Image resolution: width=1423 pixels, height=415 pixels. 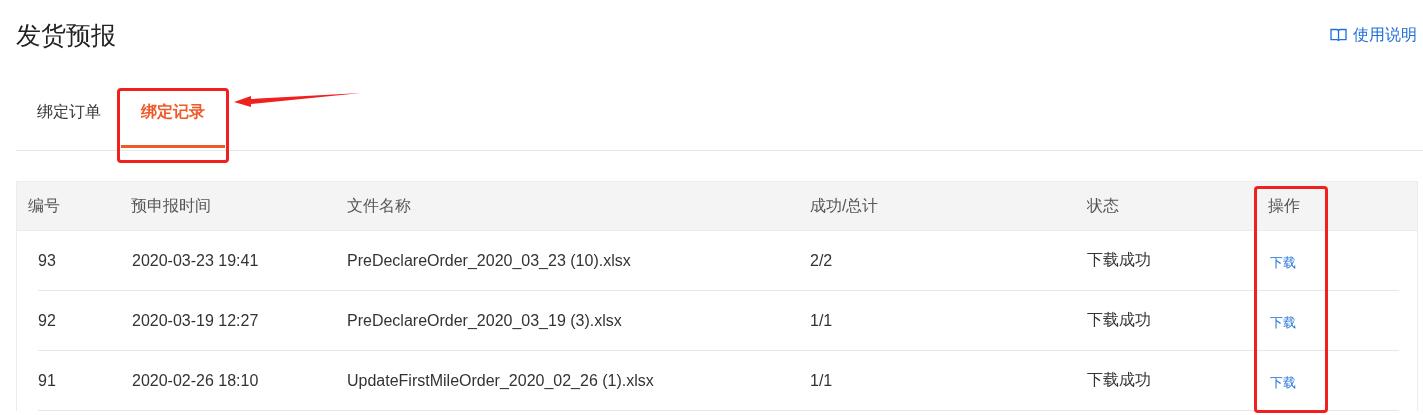 What do you see at coordinates (500, 380) in the screenshot?
I see `table-cell: UpdateFirstMileOrder_2020_02_26 (1).xlsx` at bounding box center [500, 380].